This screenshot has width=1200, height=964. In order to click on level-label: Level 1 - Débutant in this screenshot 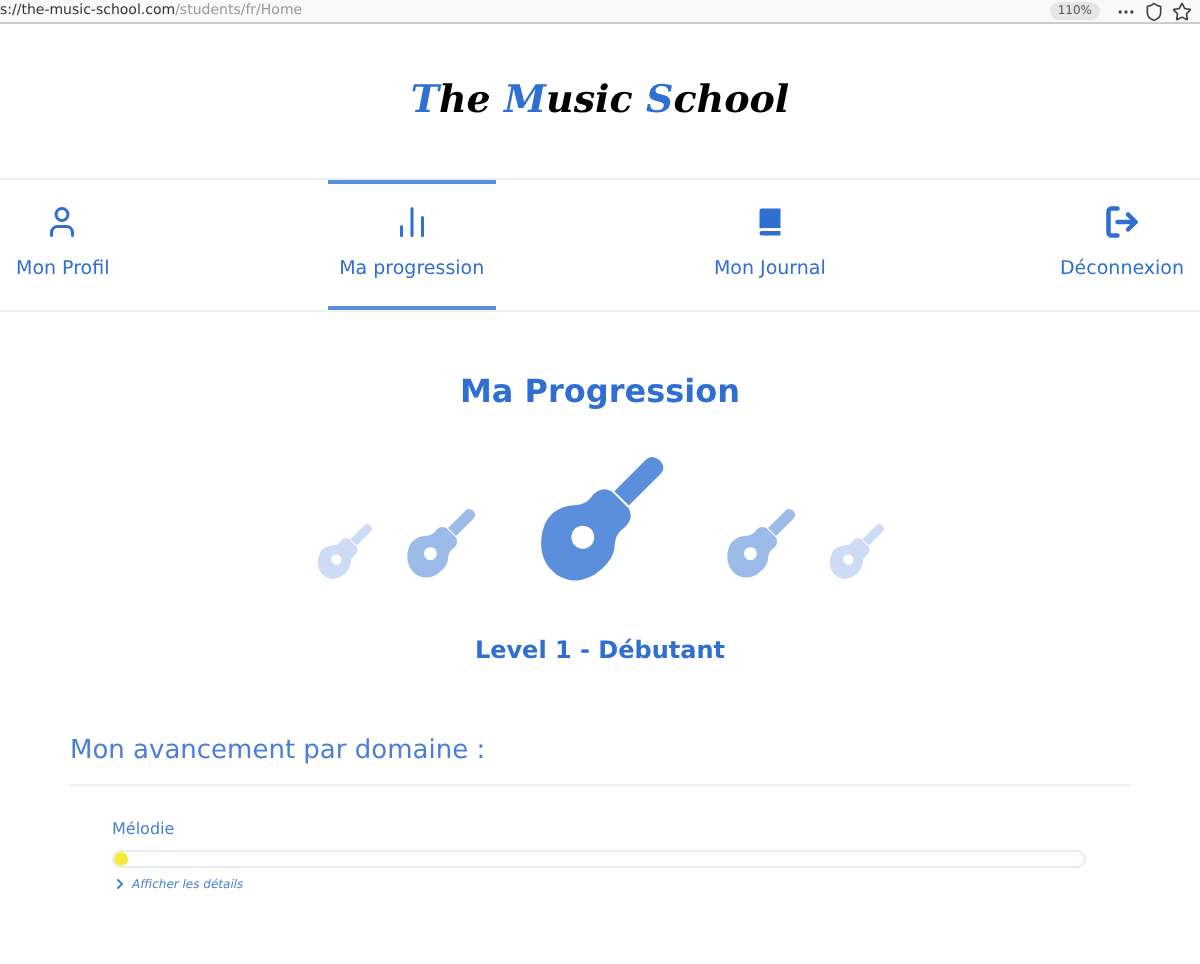, I will do `click(600, 651)`.